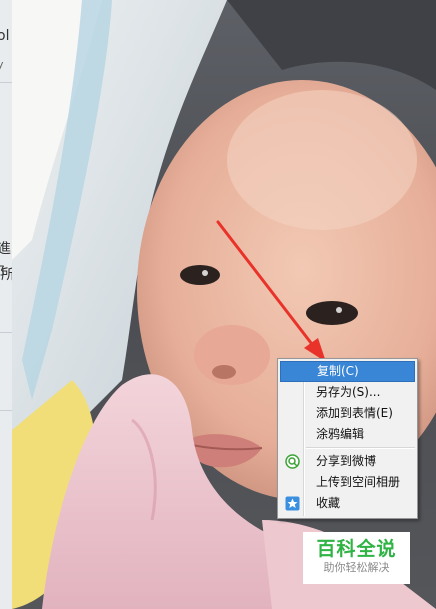 The image size is (436, 609). Describe the element at coordinates (360, 448) in the screenshot. I see `menu-separator` at that location.